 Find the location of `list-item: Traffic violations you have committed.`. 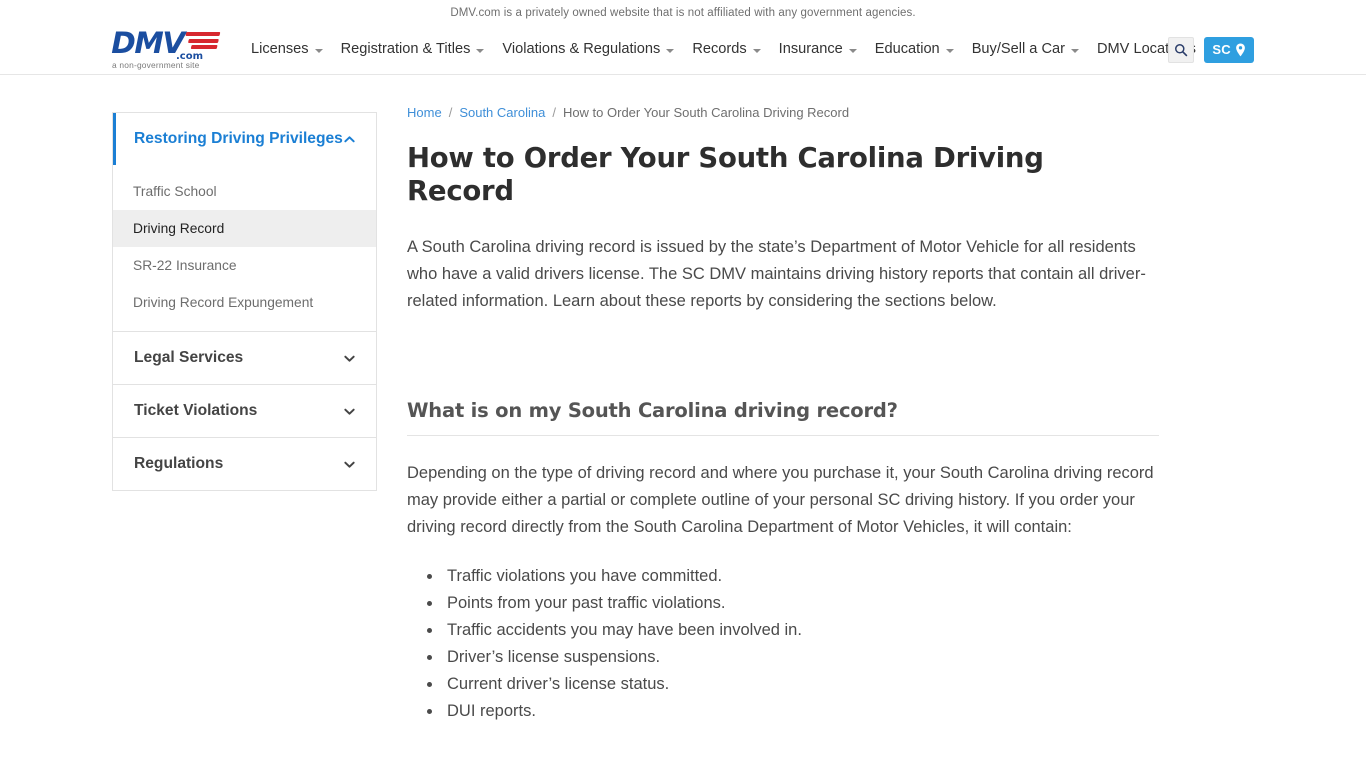

list-item: Traffic violations you have committed. is located at coordinates (801, 576).